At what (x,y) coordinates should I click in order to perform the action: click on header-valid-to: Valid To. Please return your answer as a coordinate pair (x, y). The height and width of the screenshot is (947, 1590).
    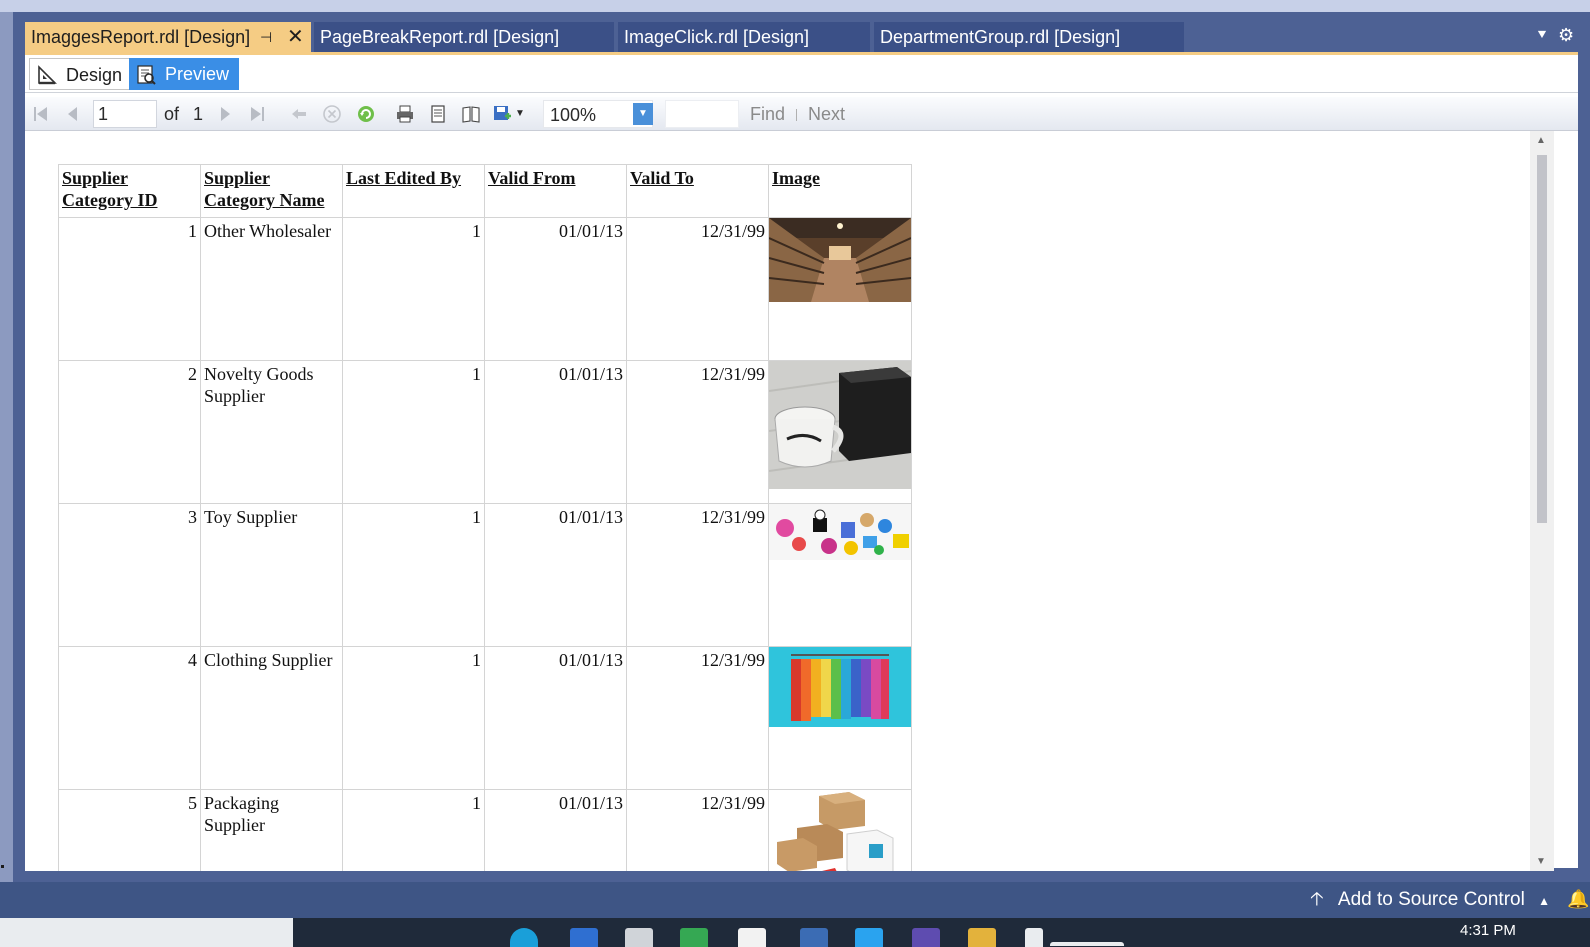
    Looking at the image, I should click on (697, 191).